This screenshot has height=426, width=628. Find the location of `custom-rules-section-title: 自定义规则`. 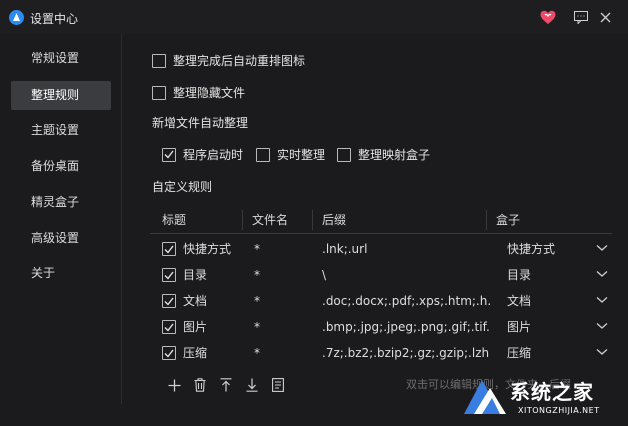

custom-rules-section-title: 自定义规则 is located at coordinates (182, 187).